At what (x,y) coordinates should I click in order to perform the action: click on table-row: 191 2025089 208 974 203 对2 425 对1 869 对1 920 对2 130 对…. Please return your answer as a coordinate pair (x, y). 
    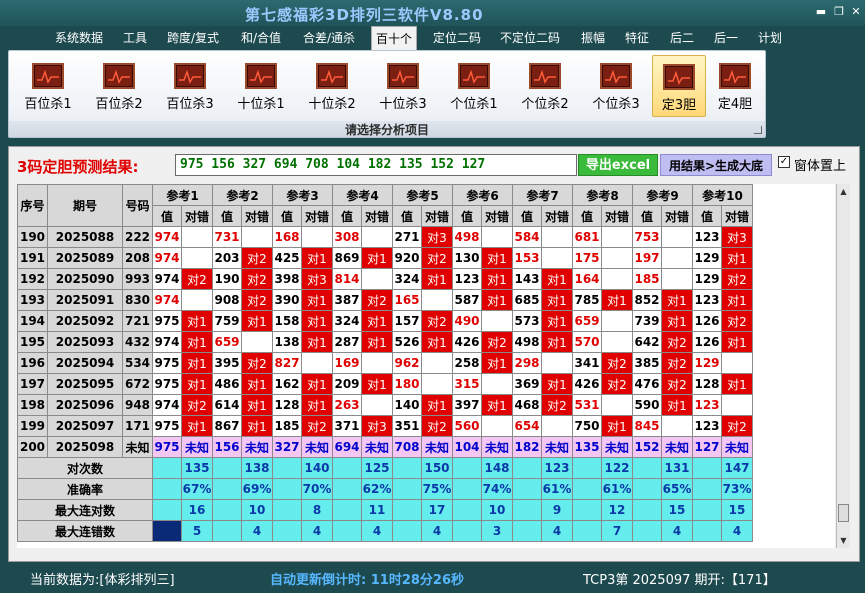
    Looking at the image, I should click on (385, 258).